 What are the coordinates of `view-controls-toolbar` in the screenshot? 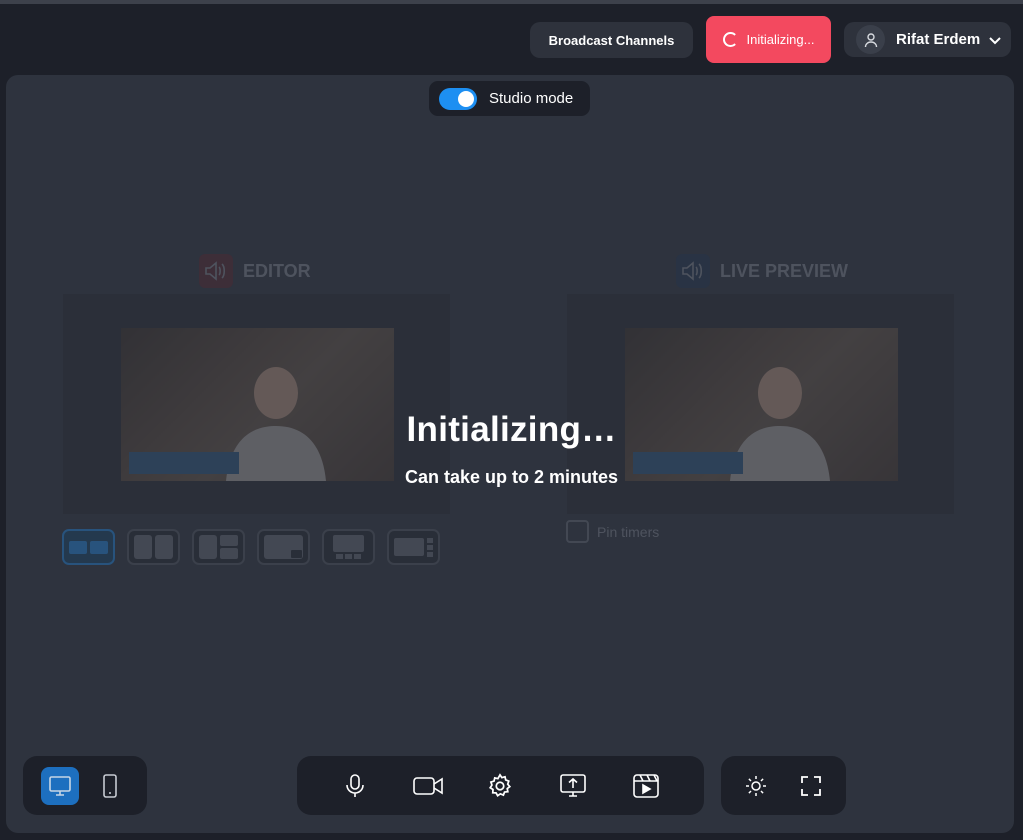 It's located at (783, 785).